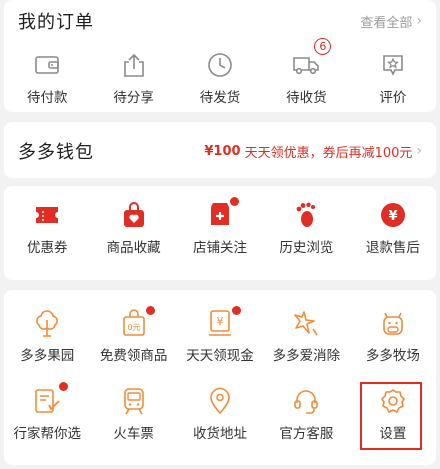 Image resolution: width=440 pixels, height=469 pixels. Describe the element at coordinates (133, 434) in the screenshot. I see `service-label: 火车票` at that location.